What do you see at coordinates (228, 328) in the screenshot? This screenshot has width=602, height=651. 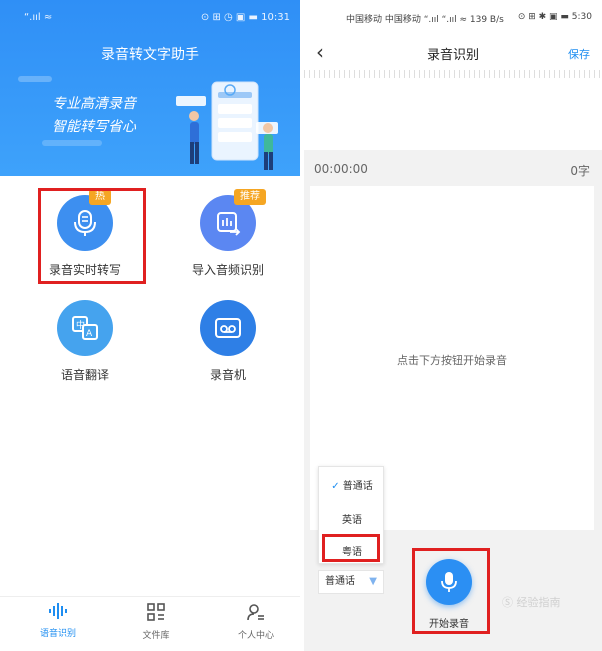 I see `recorder-icon` at bounding box center [228, 328].